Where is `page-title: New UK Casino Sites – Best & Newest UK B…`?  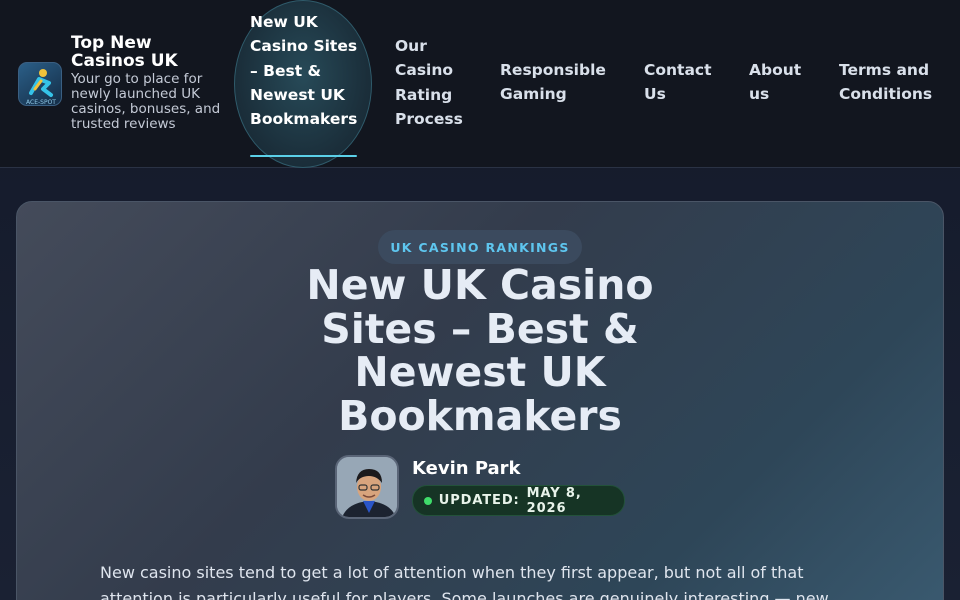 page-title: New UK Casino Sites – Best & Newest UK B… is located at coordinates (480, 350).